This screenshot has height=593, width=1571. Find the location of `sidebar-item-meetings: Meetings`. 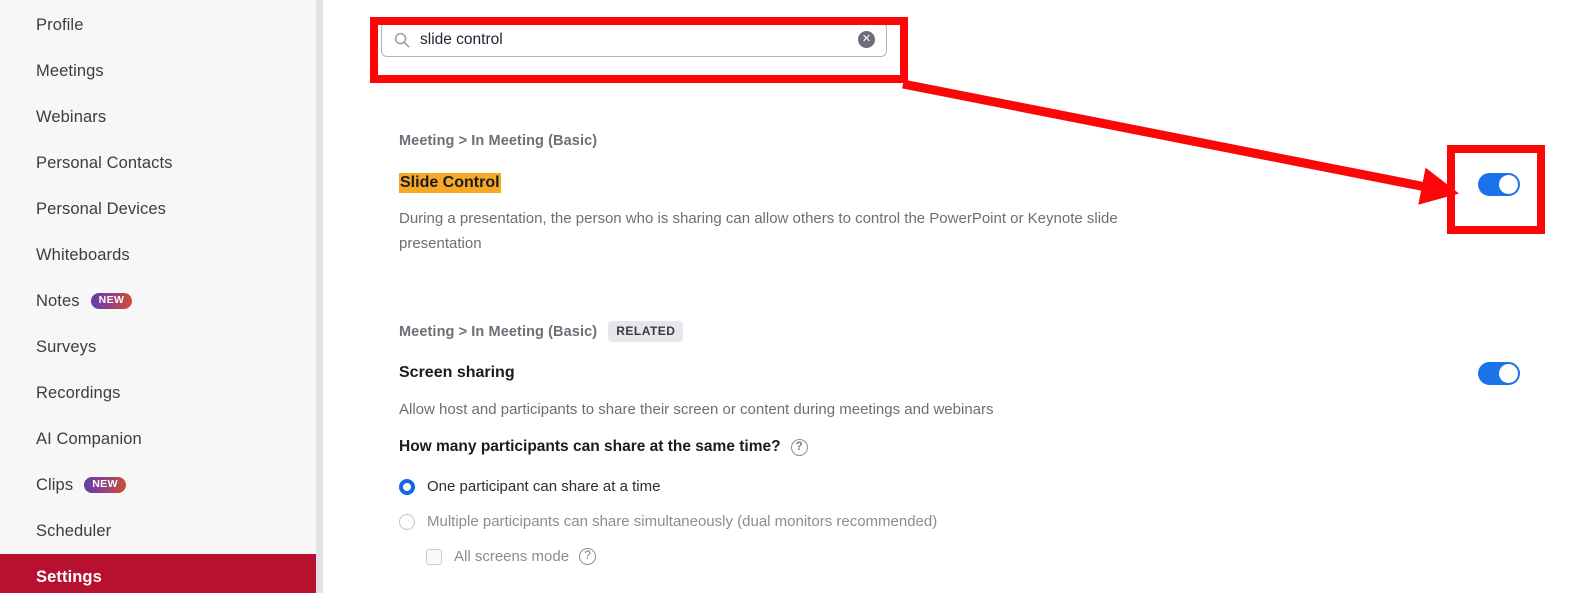

sidebar-item-meetings: Meetings is located at coordinates (158, 71).